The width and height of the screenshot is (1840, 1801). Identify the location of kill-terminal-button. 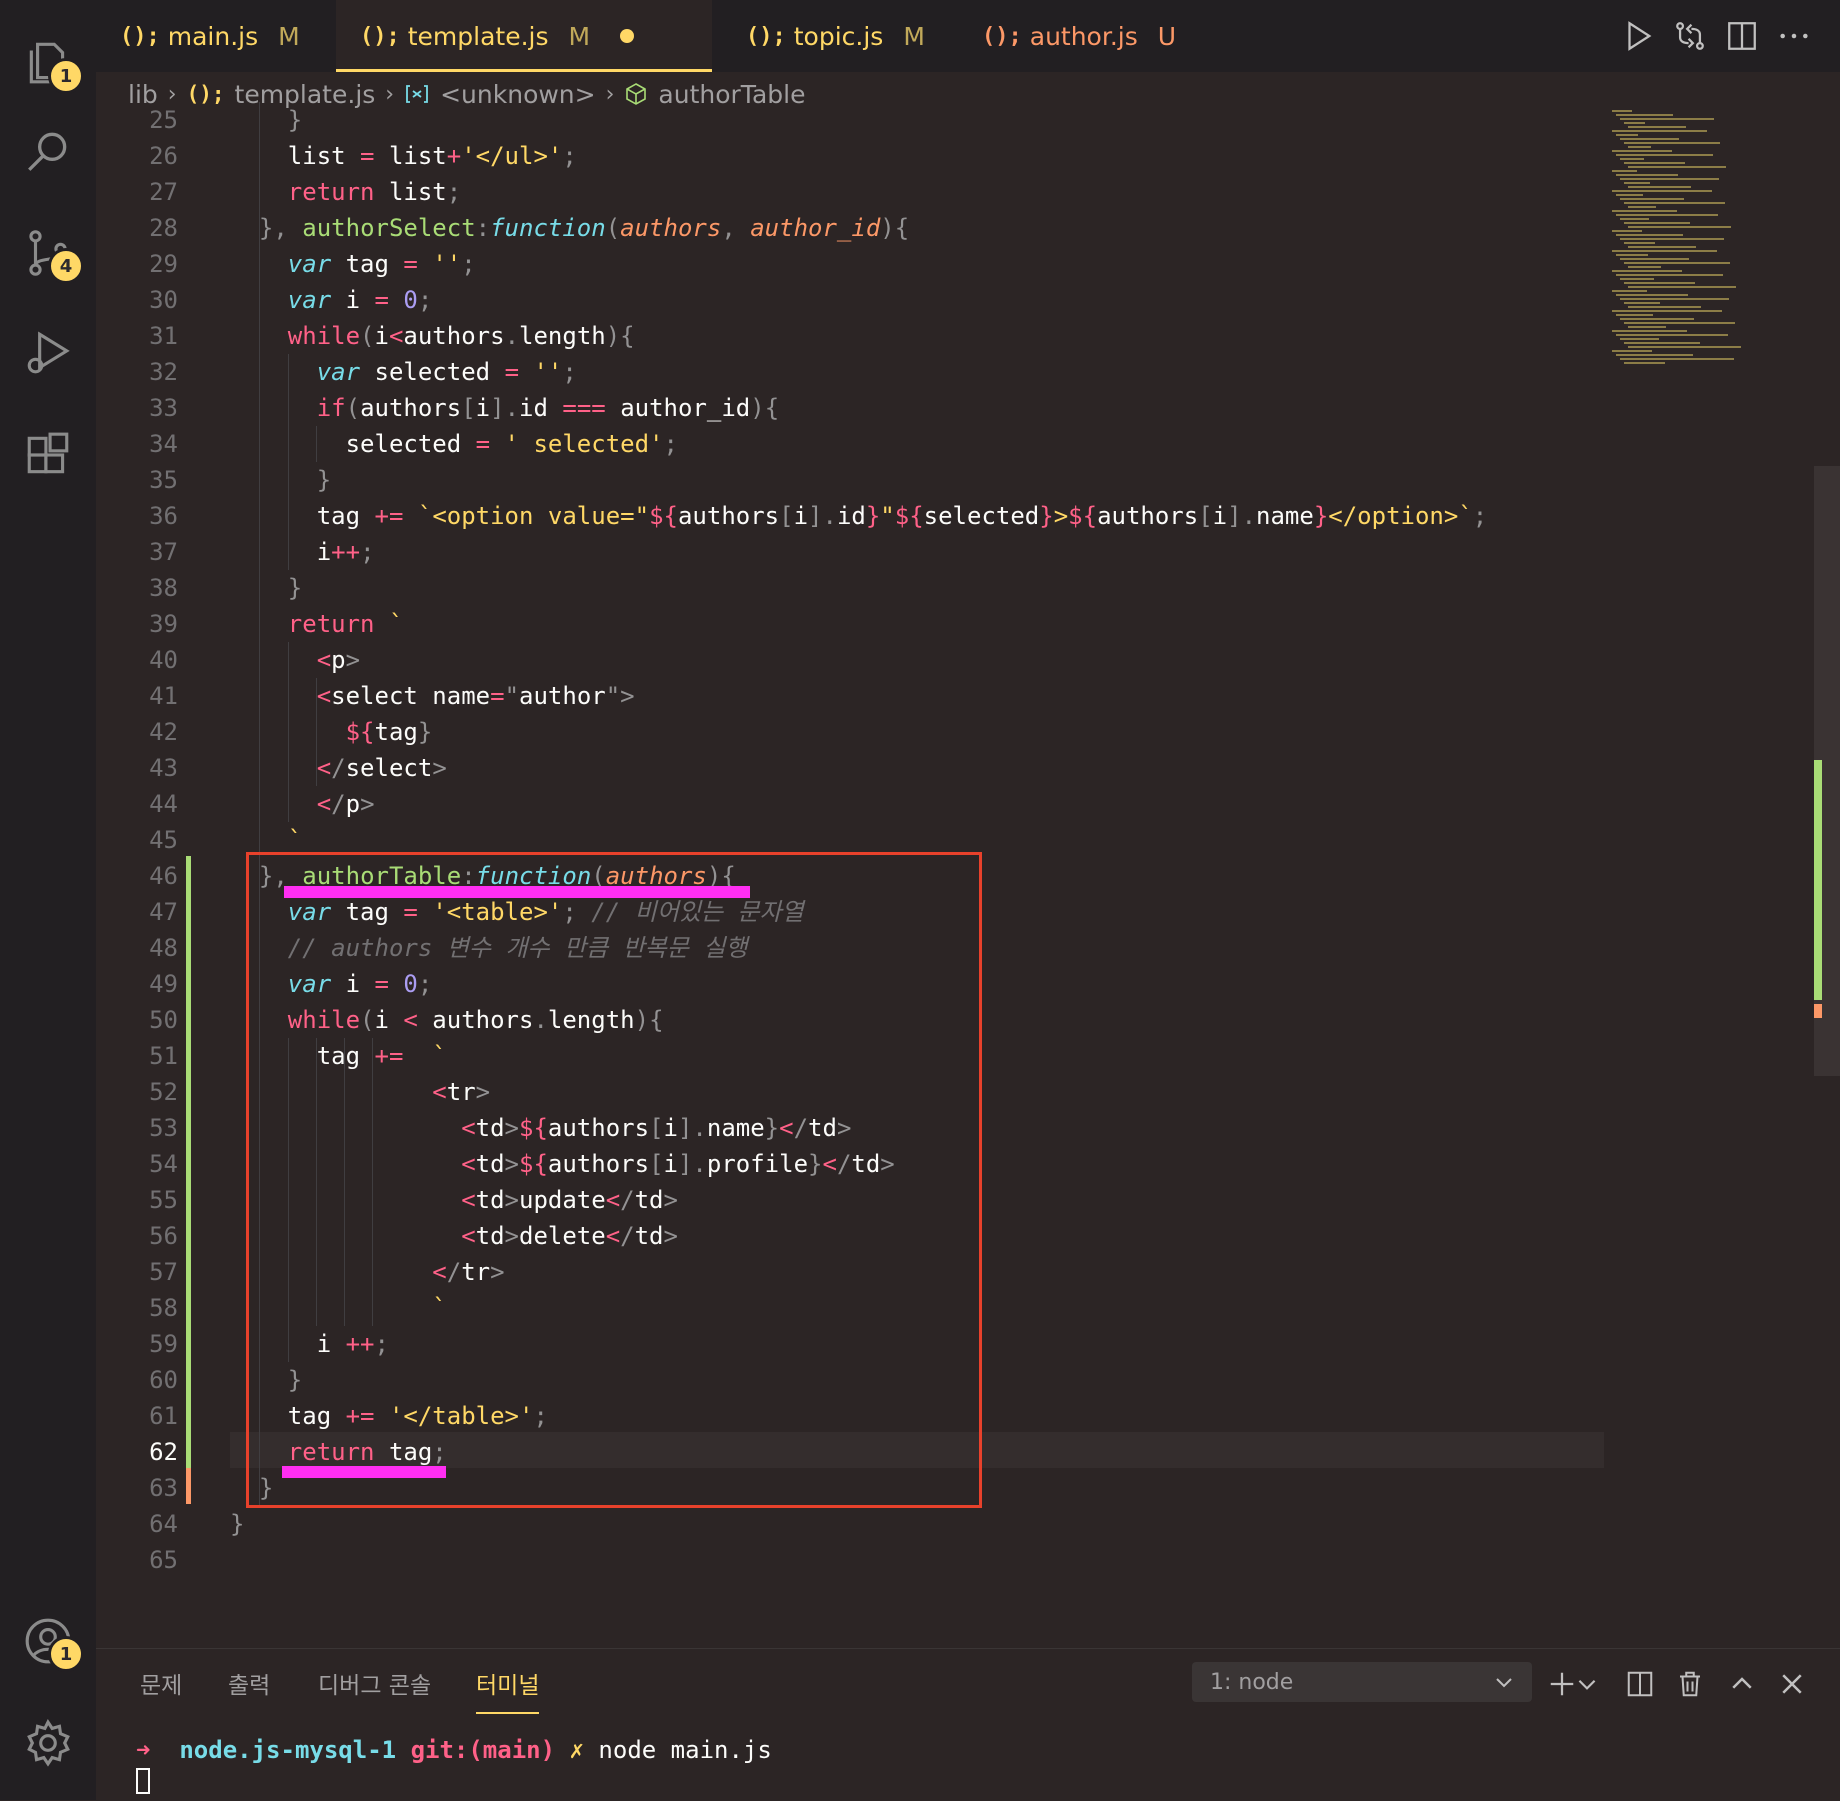
(1690, 1684).